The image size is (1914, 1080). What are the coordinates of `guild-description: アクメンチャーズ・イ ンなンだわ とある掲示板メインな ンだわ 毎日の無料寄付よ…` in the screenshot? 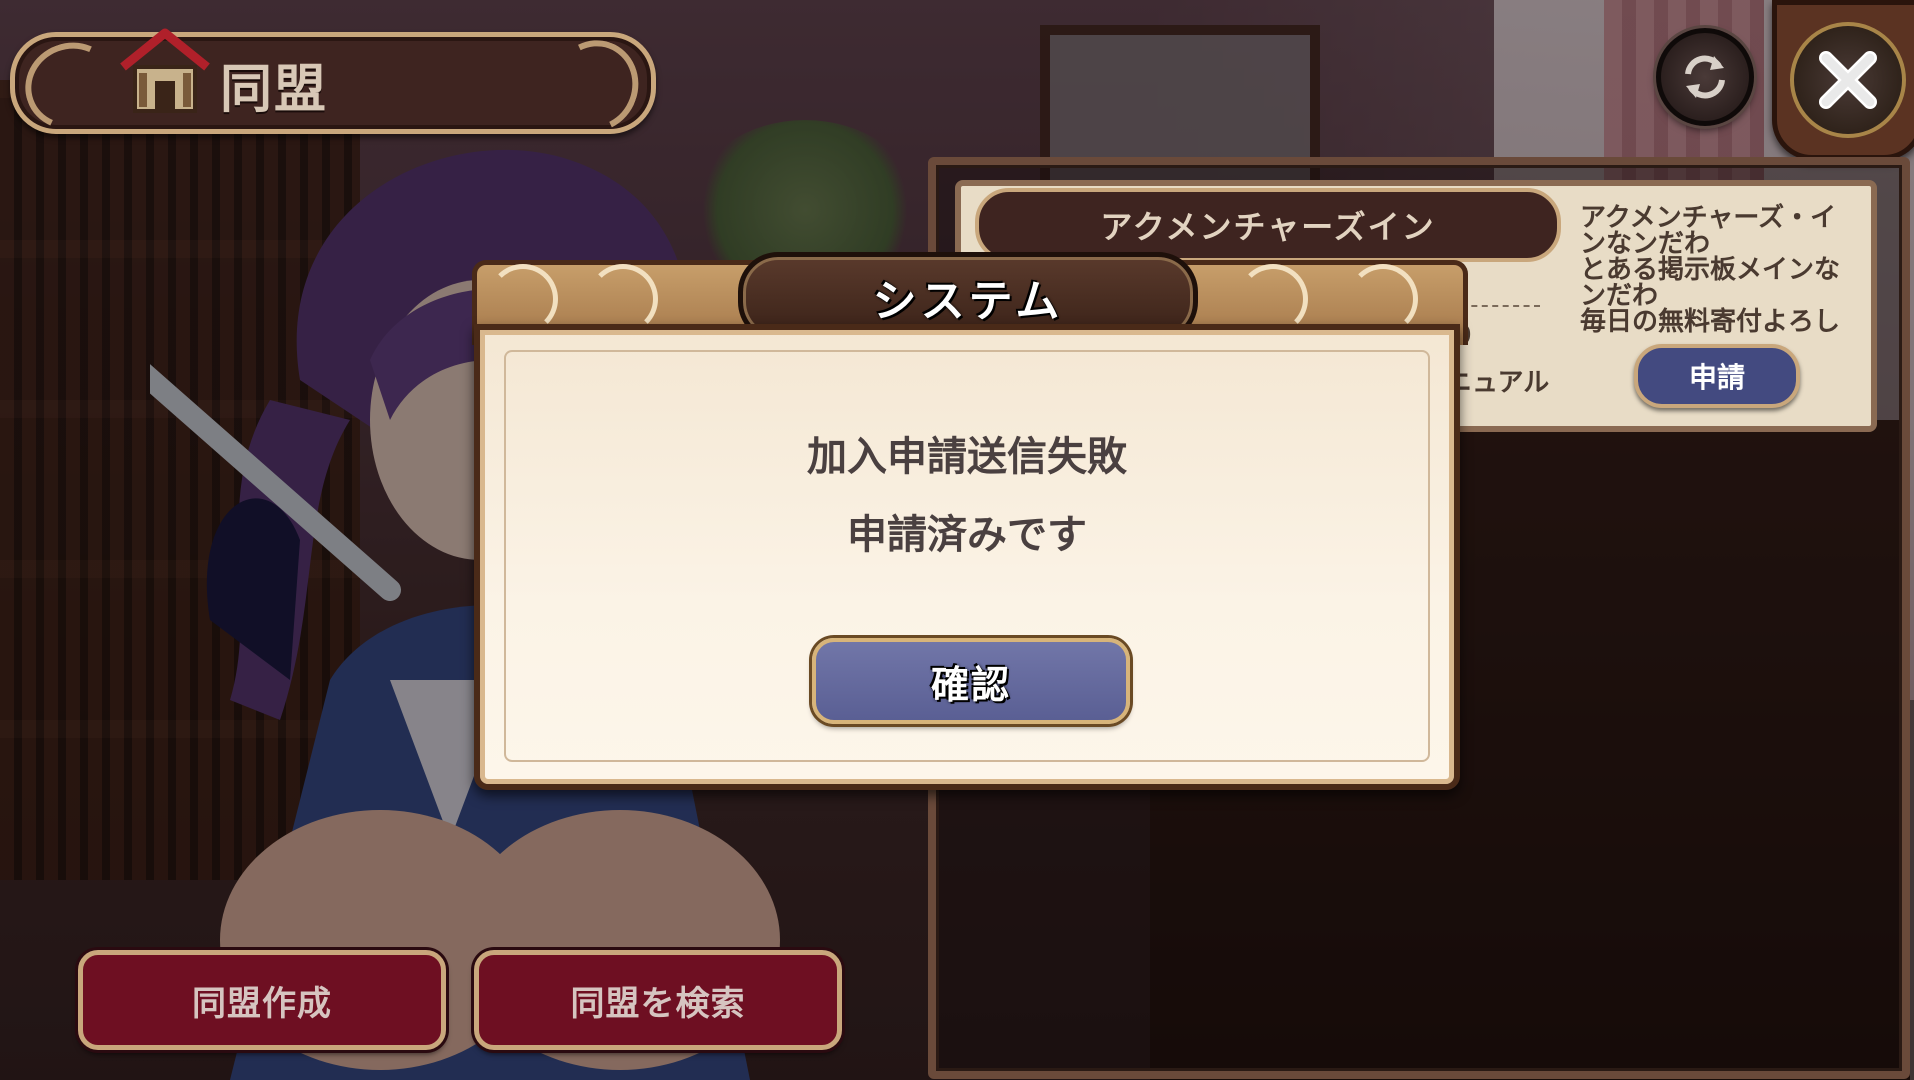 It's located at (1715, 270).